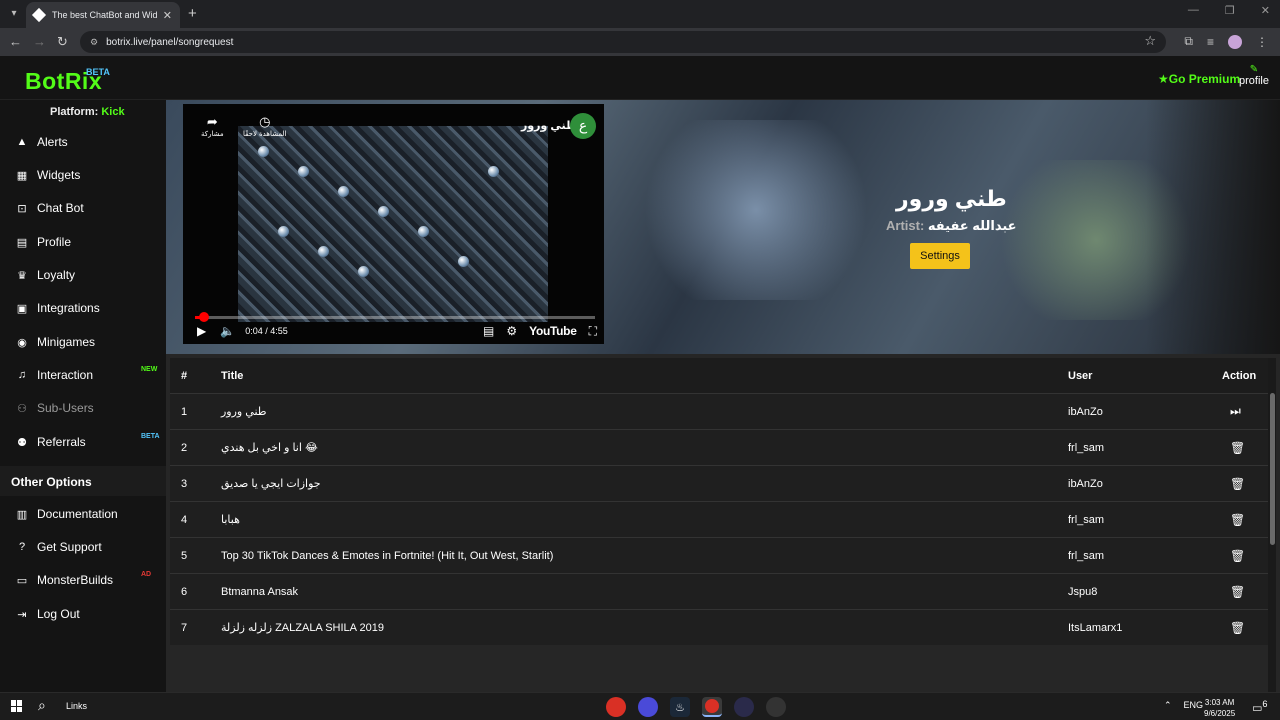 This screenshot has width=1280, height=720. I want to click on sidebar-item-widgets: ▦ Widgets, so click(83, 175).